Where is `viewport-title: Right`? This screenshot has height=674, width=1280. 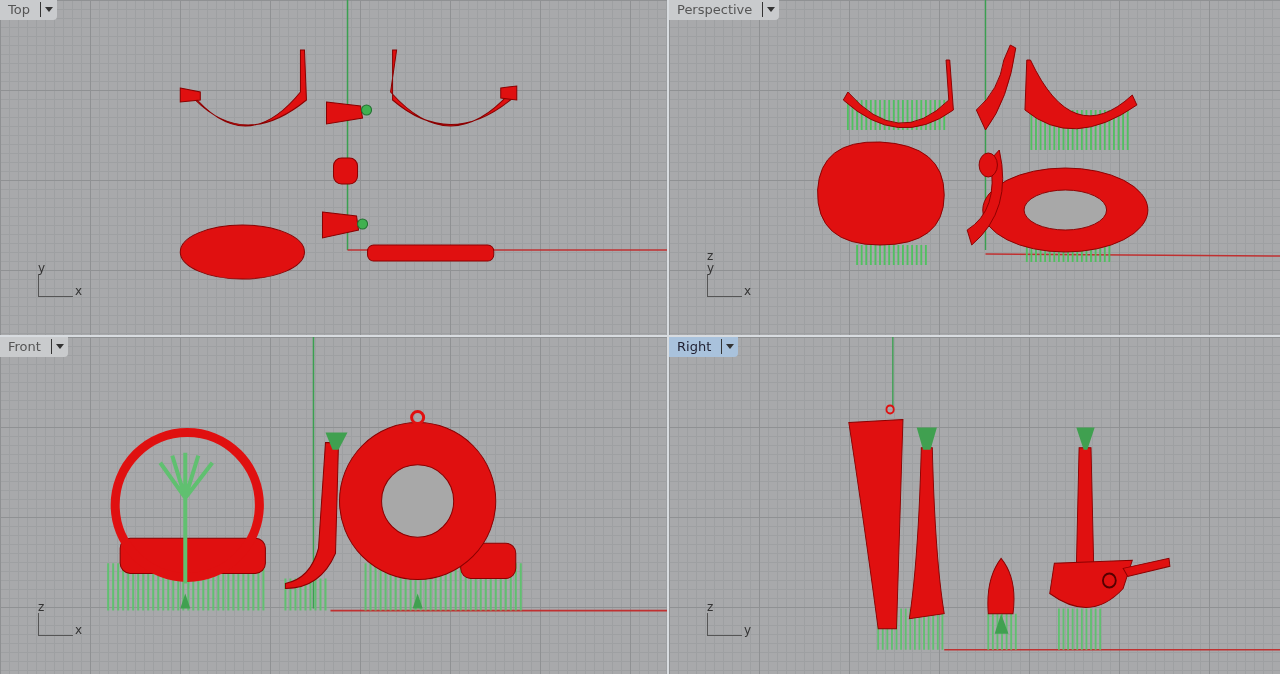
viewport-title: Right is located at coordinates (694, 346).